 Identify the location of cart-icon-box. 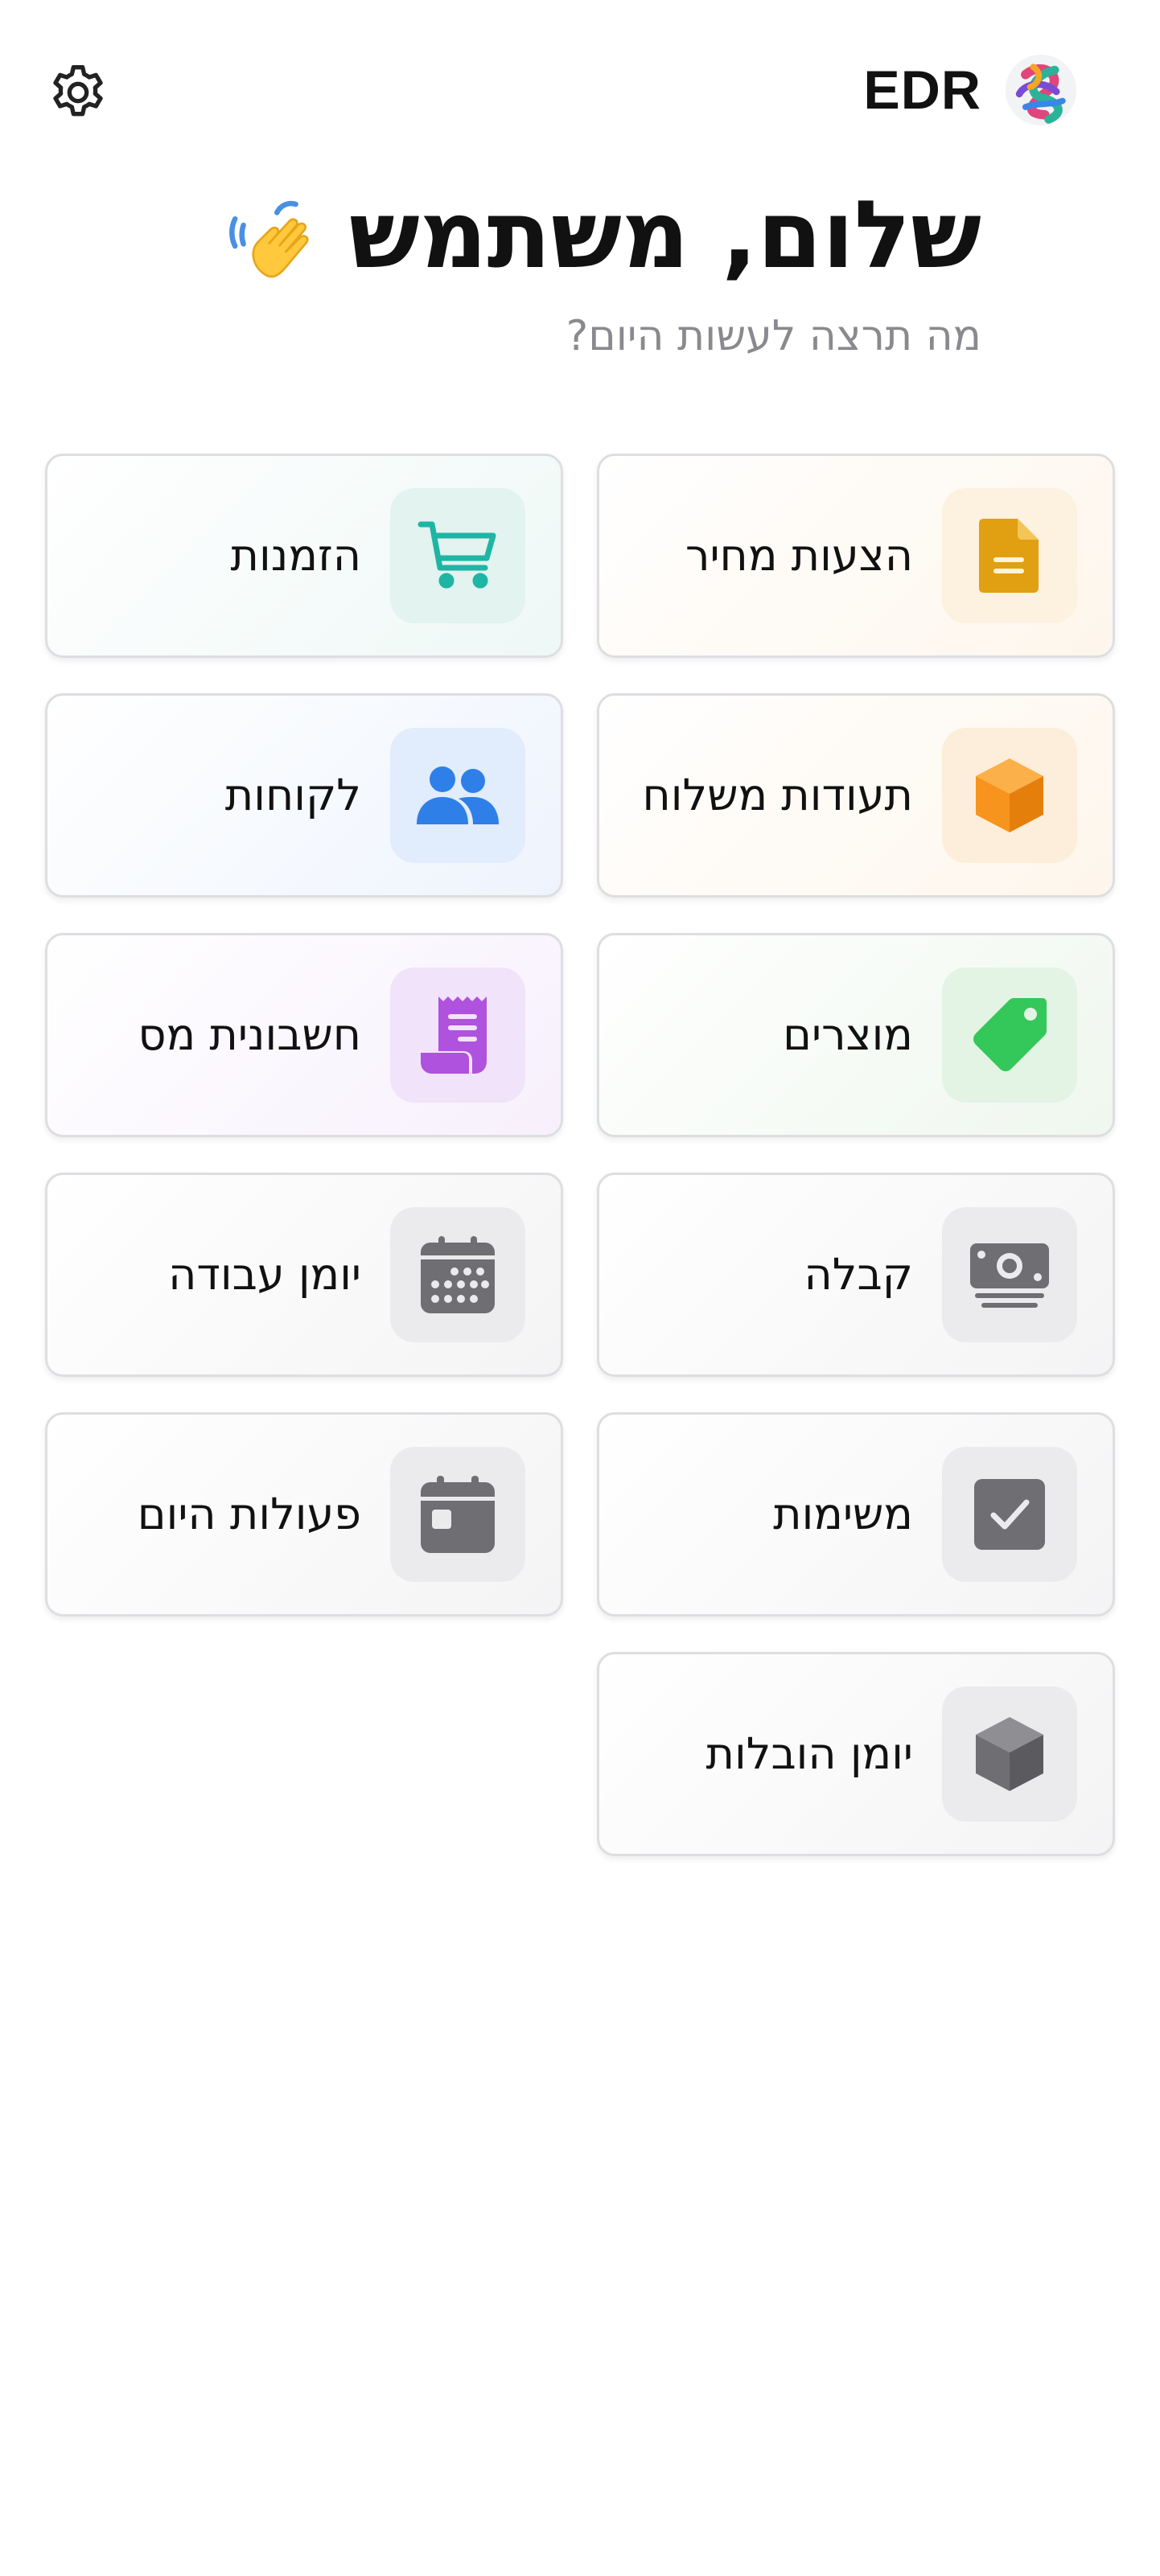
(457, 555).